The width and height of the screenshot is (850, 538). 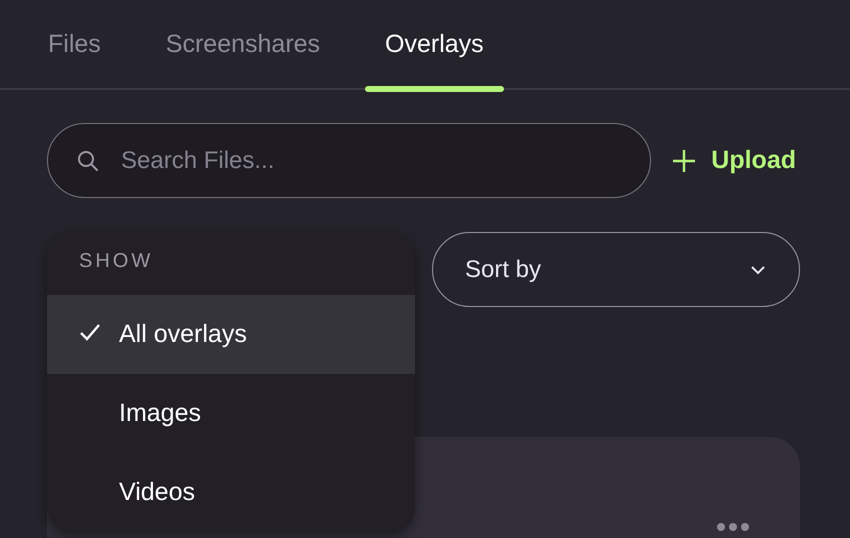 I want to click on tab: Files, so click(x=74, y=44).